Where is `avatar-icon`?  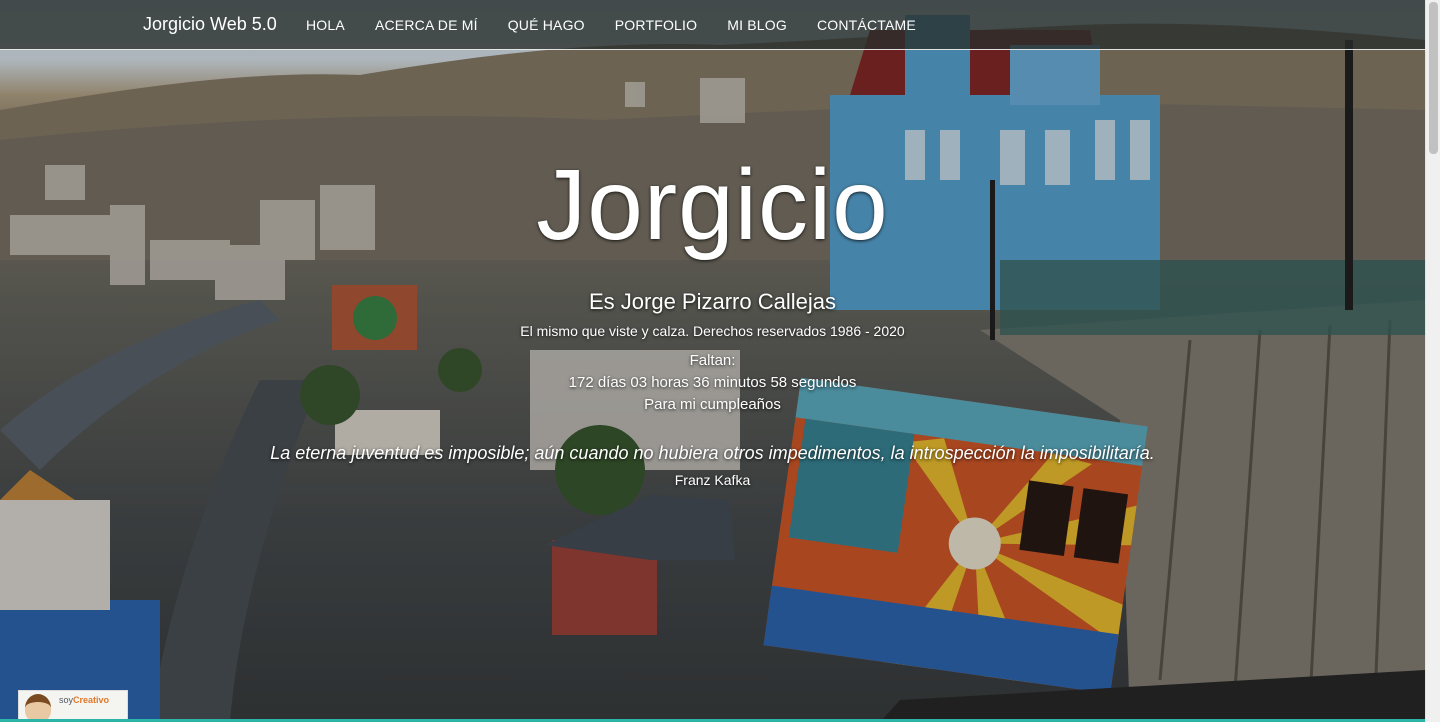 avatar-icon is located at coordinates (38, 707).